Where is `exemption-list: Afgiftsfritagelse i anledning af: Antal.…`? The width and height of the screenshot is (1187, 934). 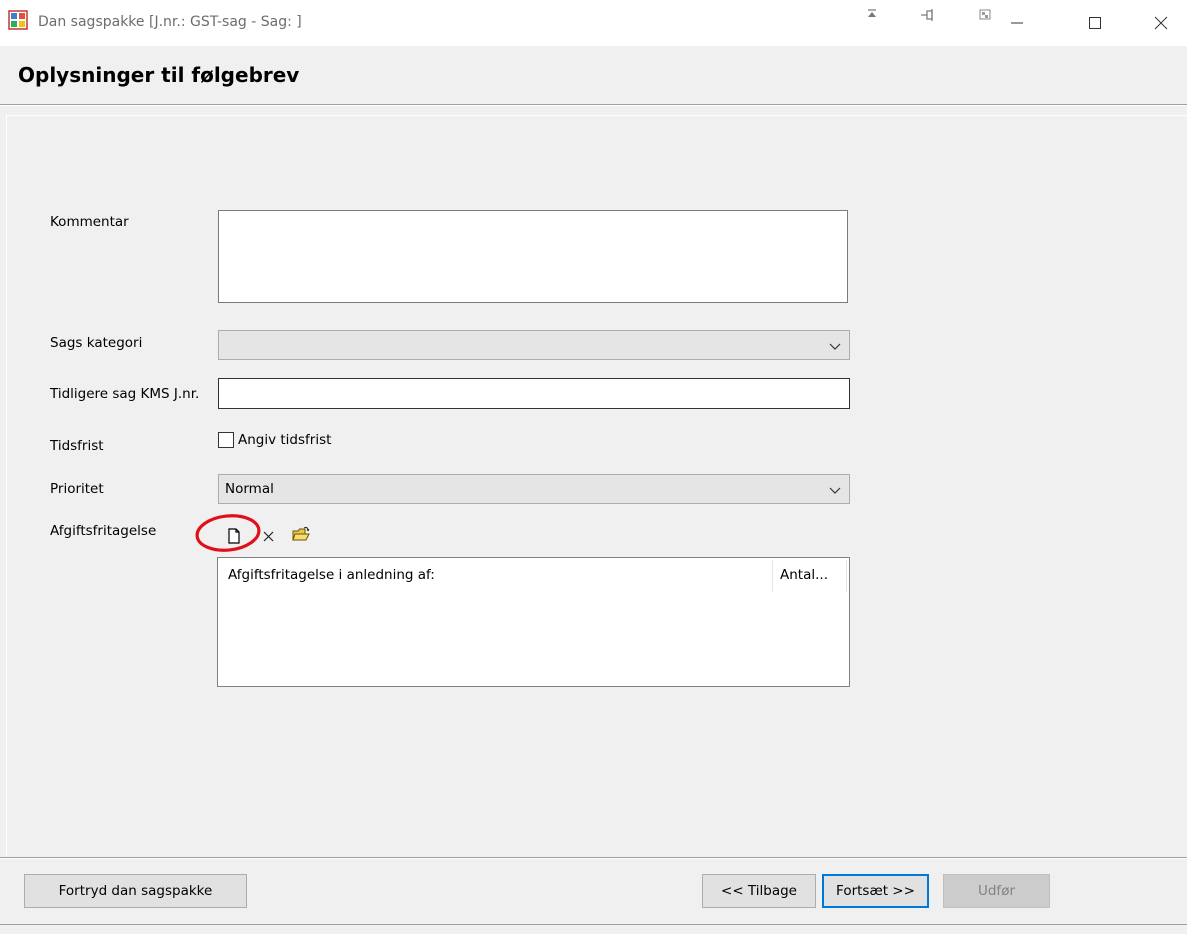 exemption-list: Afgiftsfritagelse i anledning af: Antal.… is located at coordinates (533, 622).